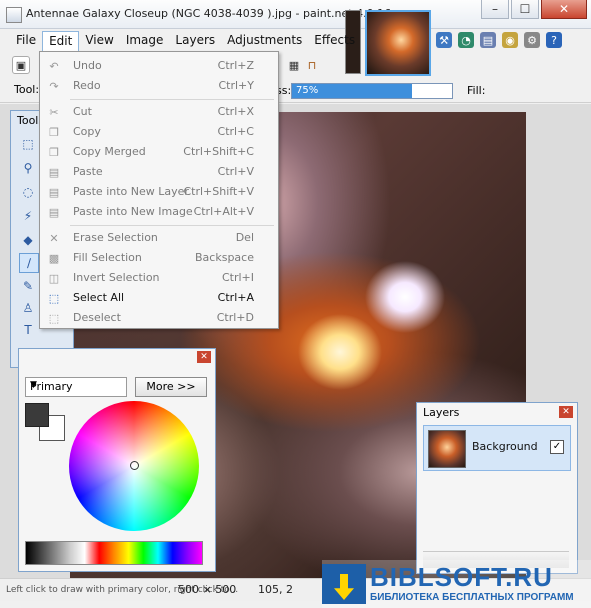  What do you see at coordinates (235, 131) in the screenshot?
I see `menu-item-shortcut: Ctrl+C` at bounding box center [235, 131].